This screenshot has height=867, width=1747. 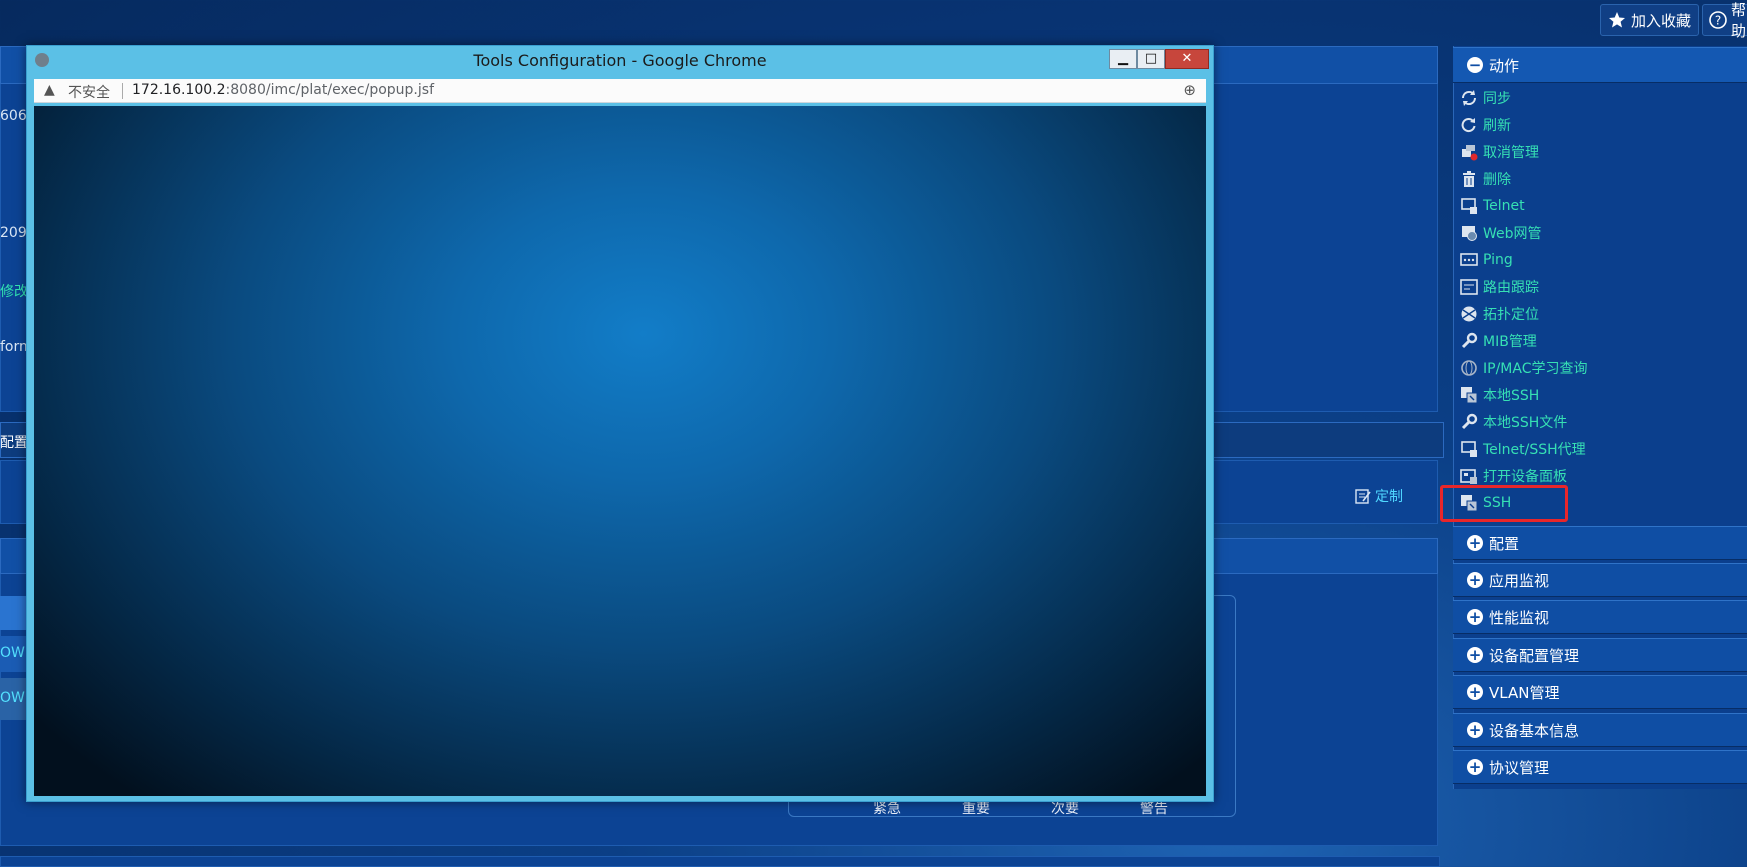 What do you see at coordinates (1469, 449) in the screenshot?
I see `proxy-icon` at bounding box center [1469, 449].